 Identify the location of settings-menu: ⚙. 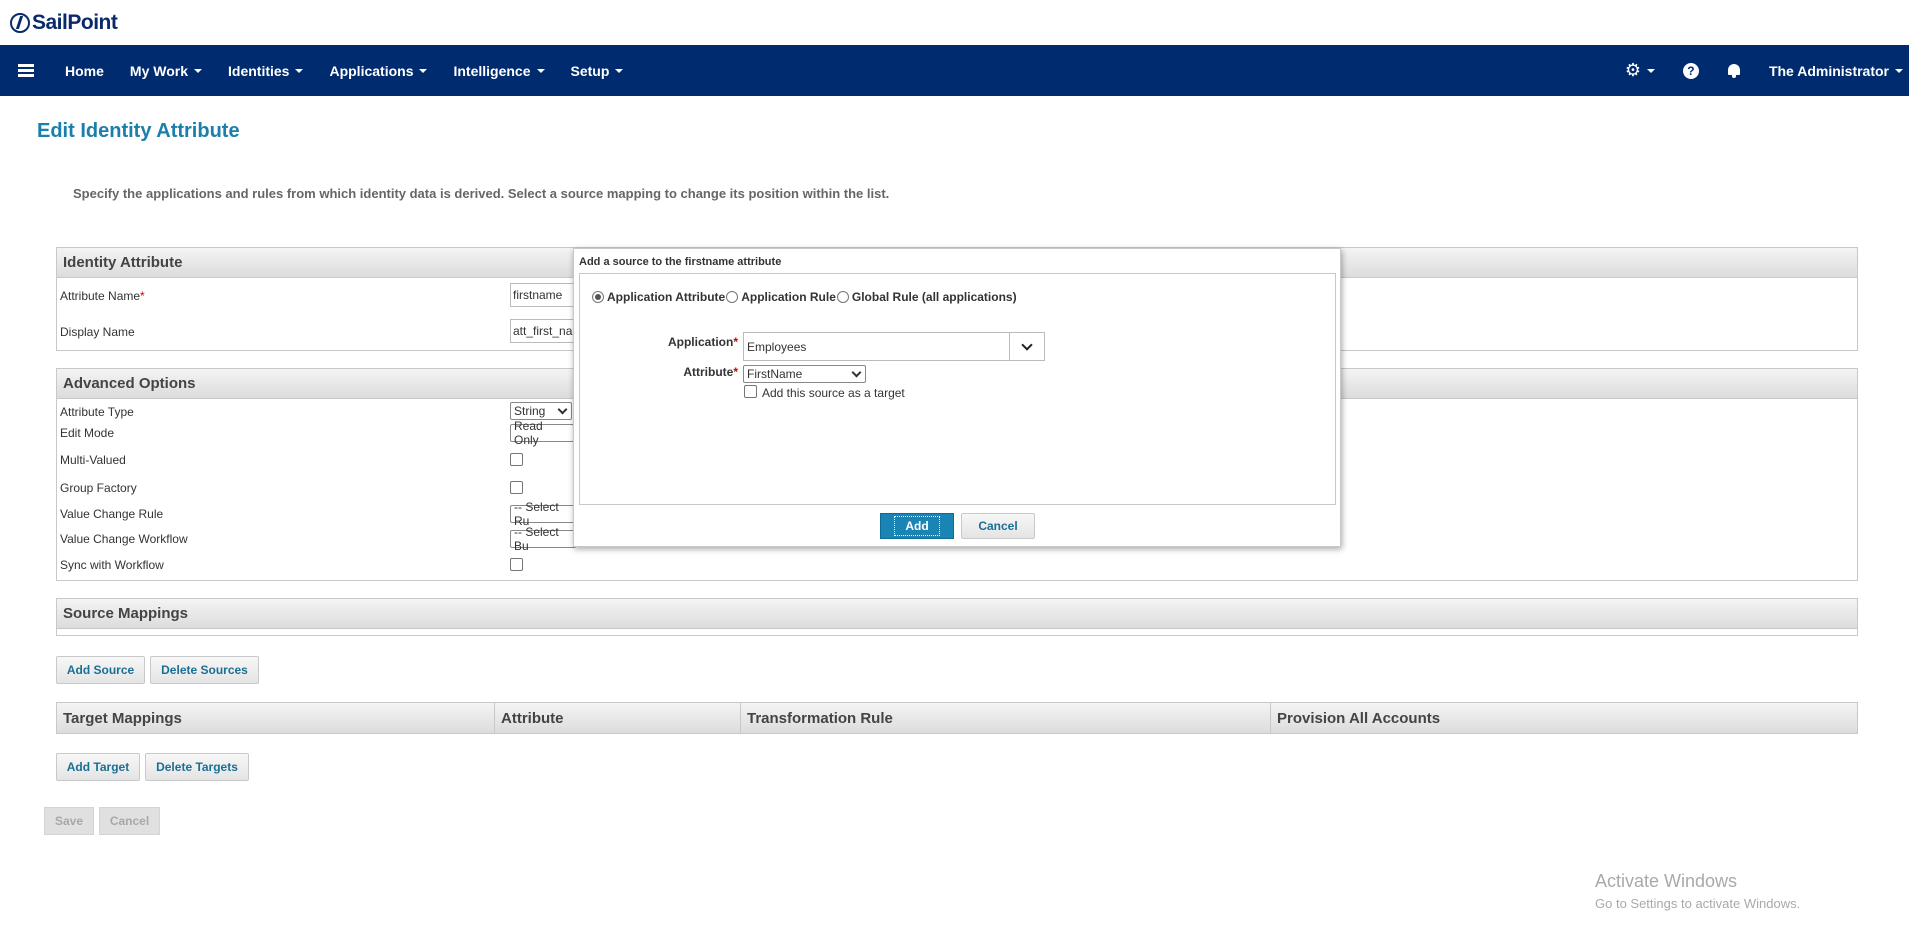
(1640, 70).